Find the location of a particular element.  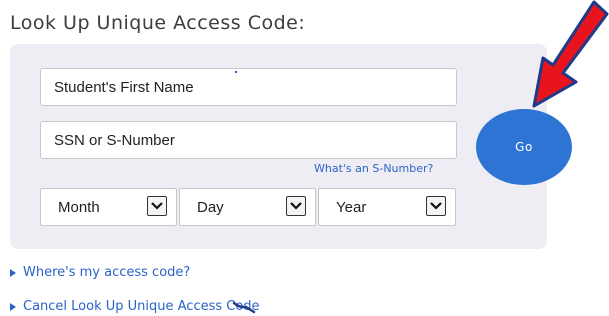

month-select-label: Month is located at coordinates (79, 207).